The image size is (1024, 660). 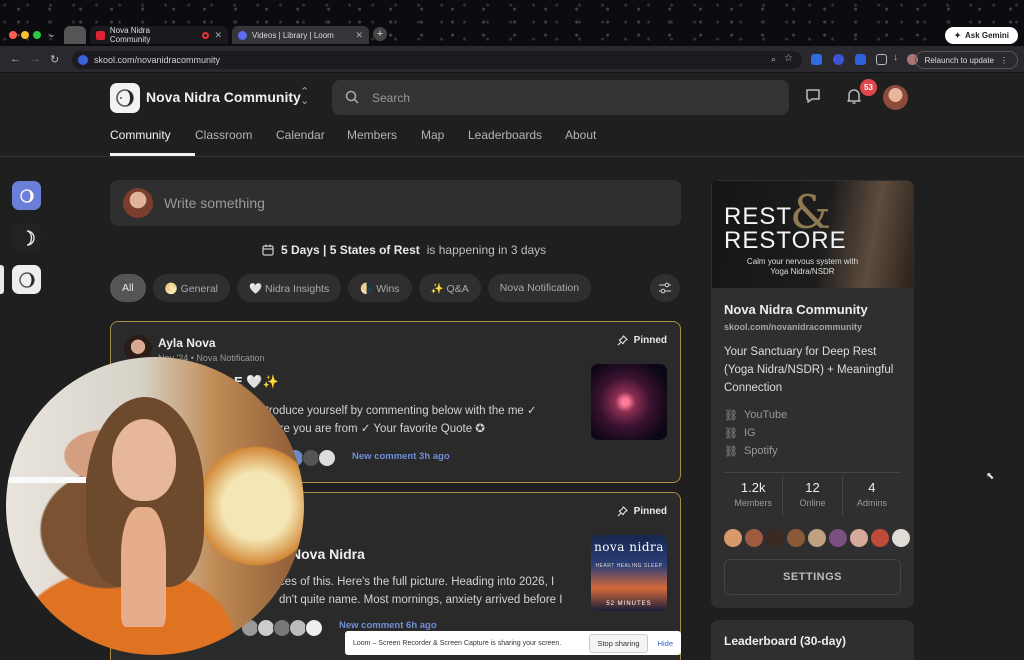 I want to click on write-post-input: Write something, so click(x=395, y=203).